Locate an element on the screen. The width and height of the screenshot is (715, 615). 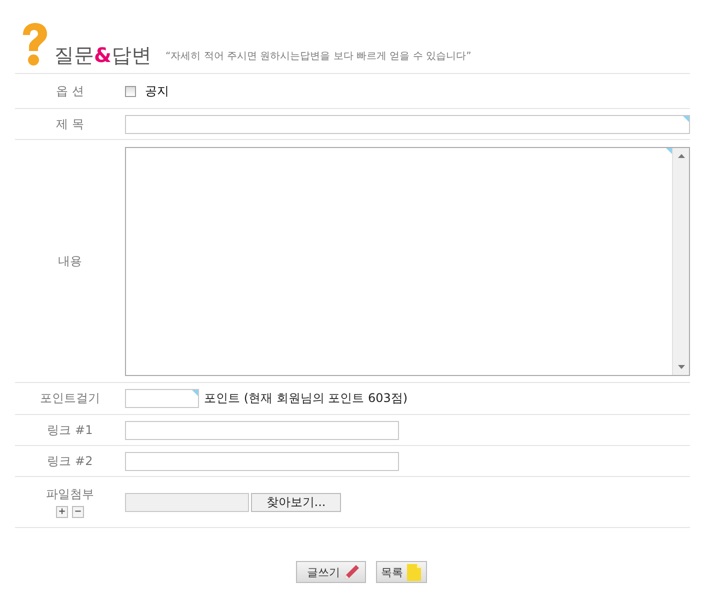
question-mark-icon is located at coordinates (34, 45).